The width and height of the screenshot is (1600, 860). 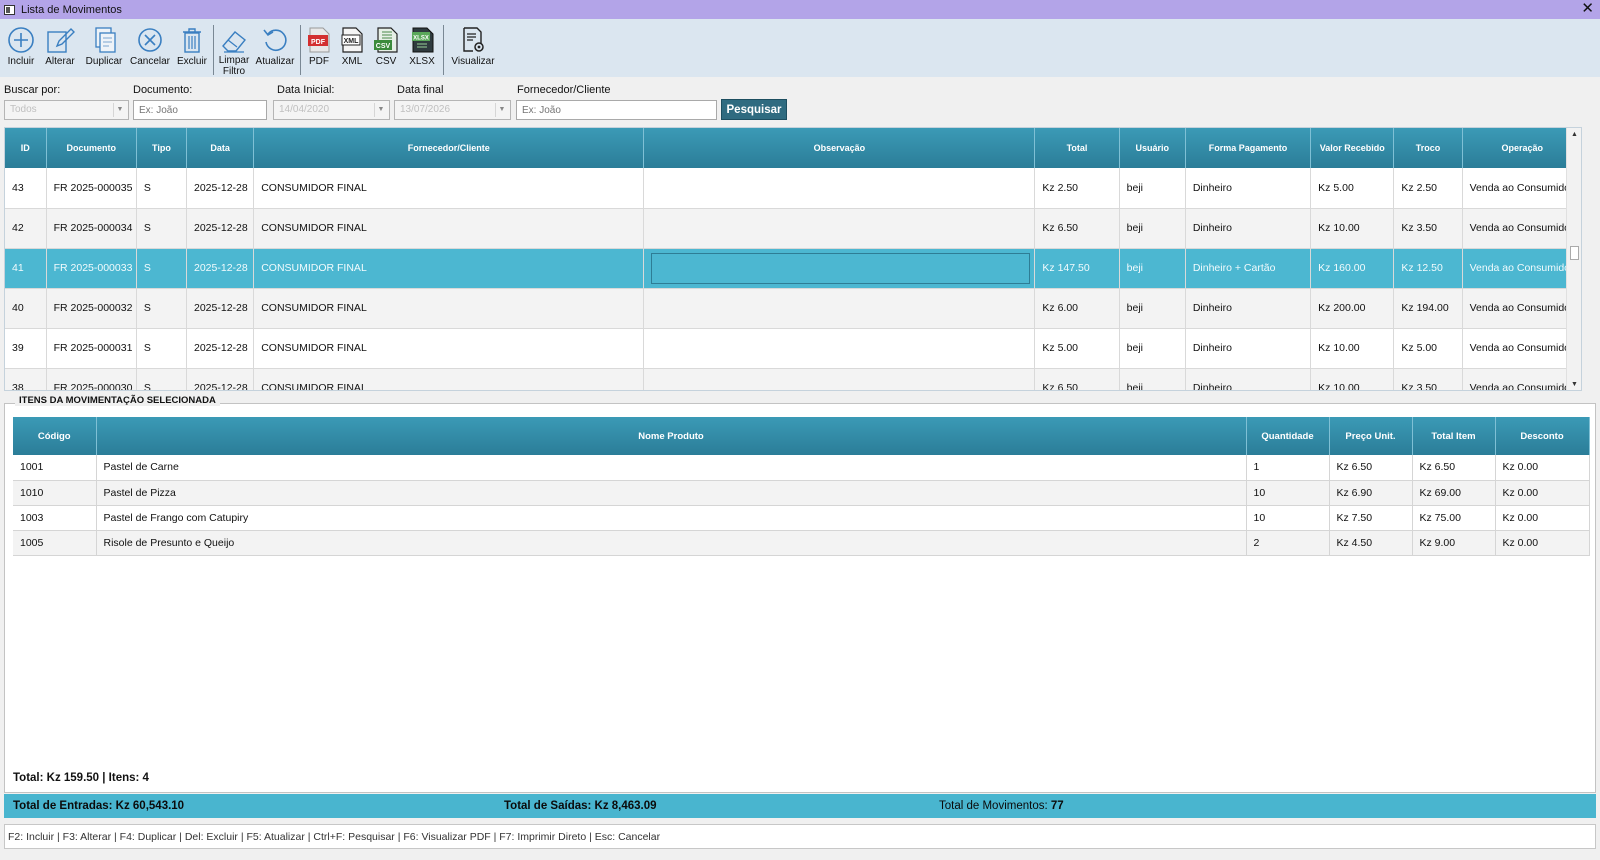 What do you see at coordinates (449, 268) in the screenshot?
I see `cell-fornecedor: CONSUMIDOR FINAL` at bounding box center [449, 268].